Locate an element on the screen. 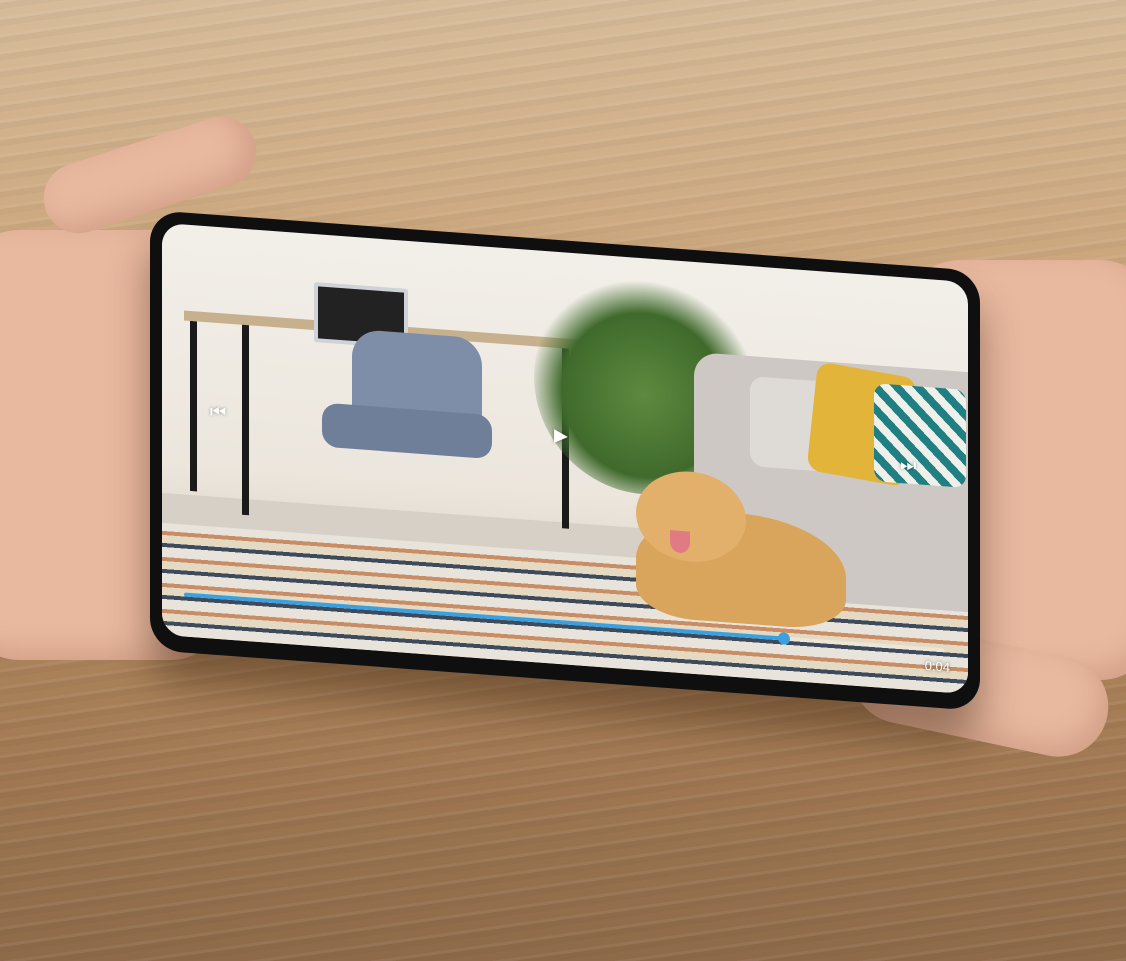 The height and width of the screenshot is (961, 1126). time-display: 0:04 is located at coordinates (937, 666).